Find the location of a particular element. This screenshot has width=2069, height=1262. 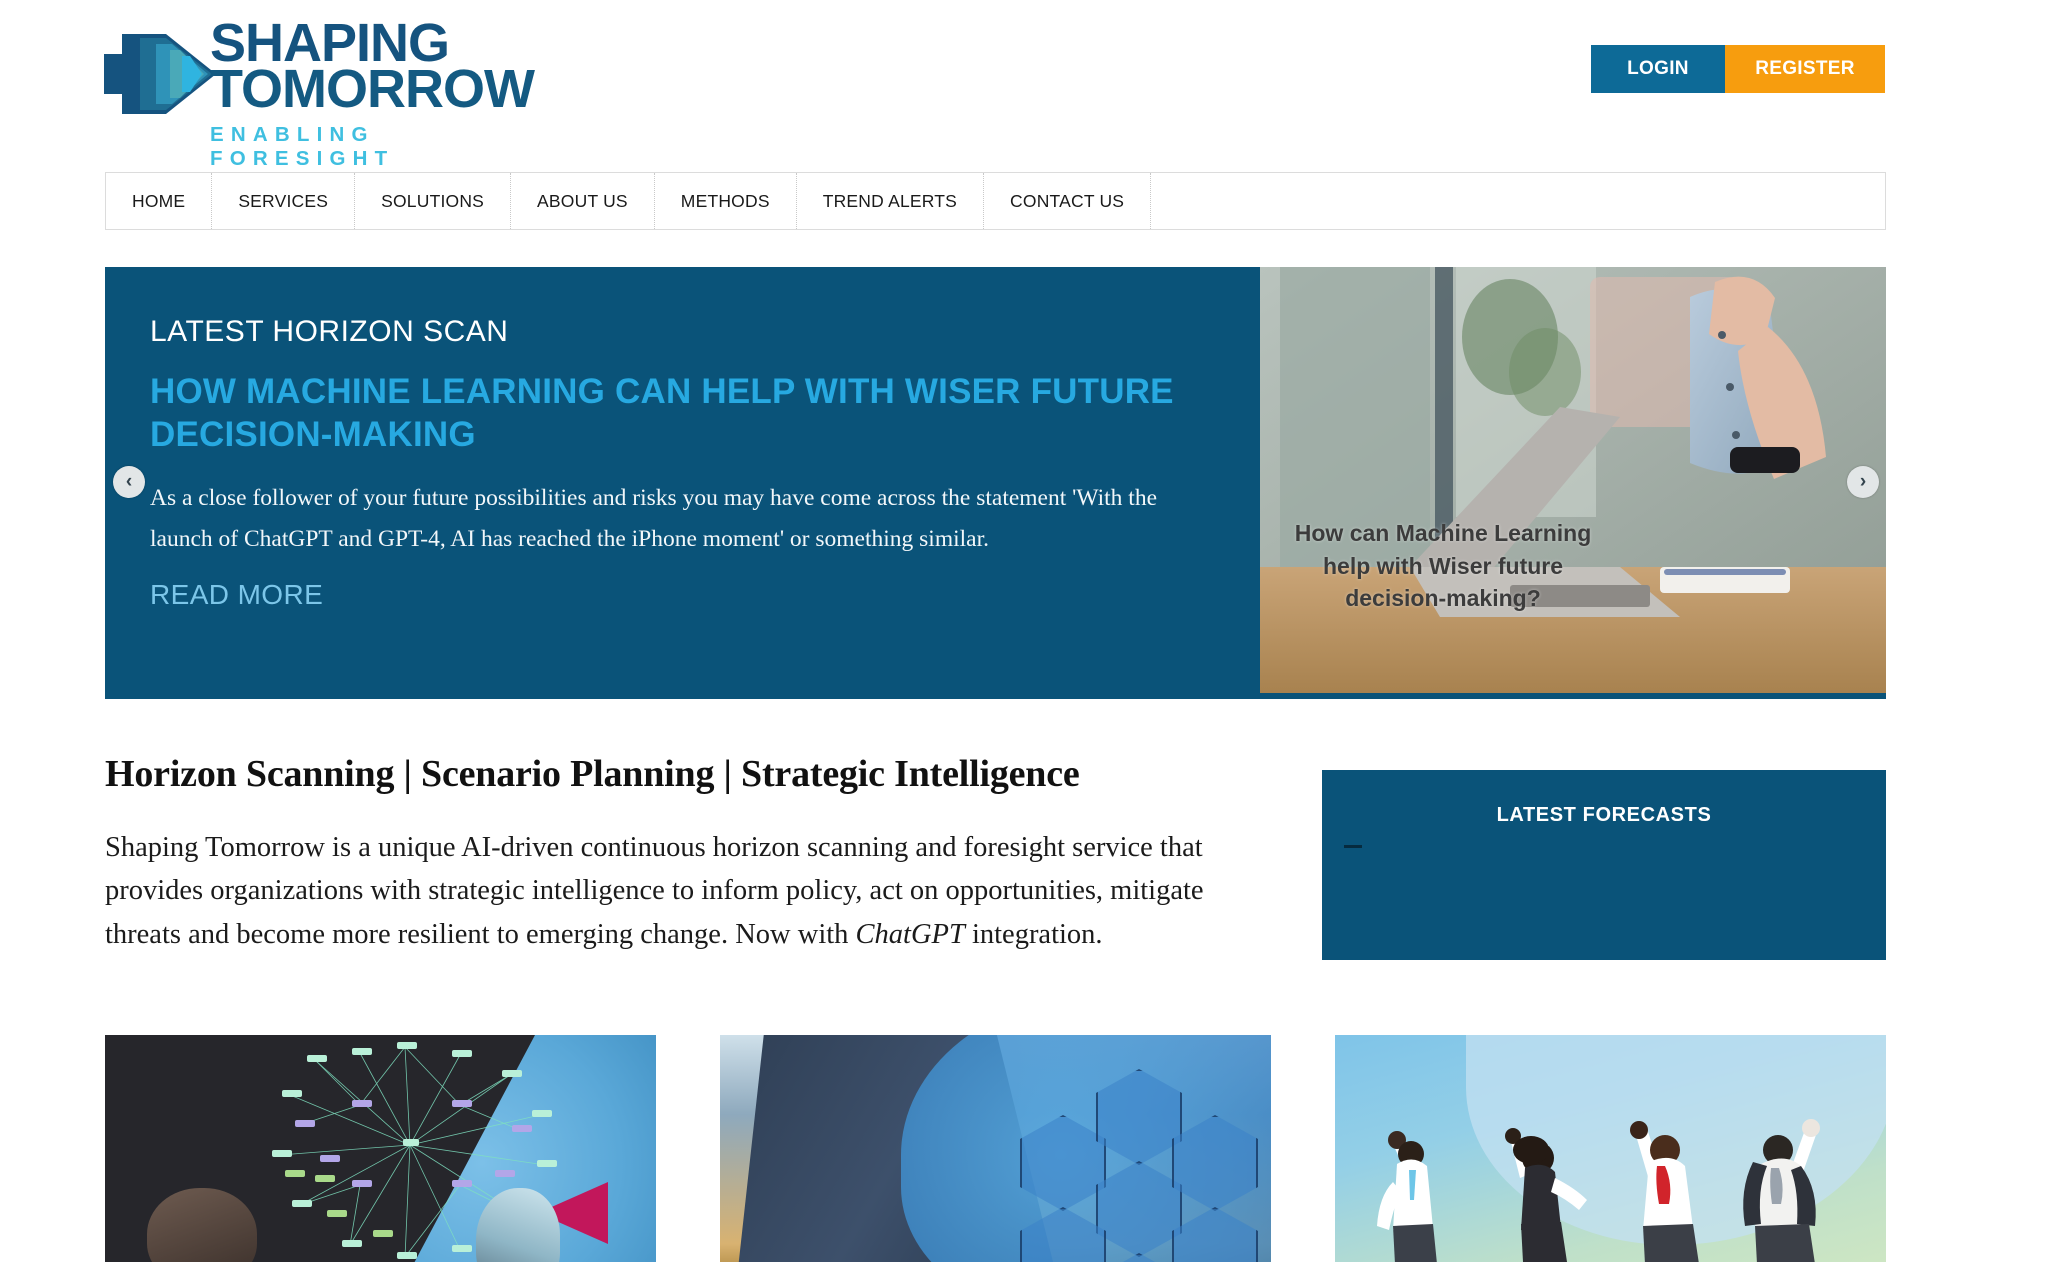

nav-item-services: SERVICES is located at coordinates (284, 201).